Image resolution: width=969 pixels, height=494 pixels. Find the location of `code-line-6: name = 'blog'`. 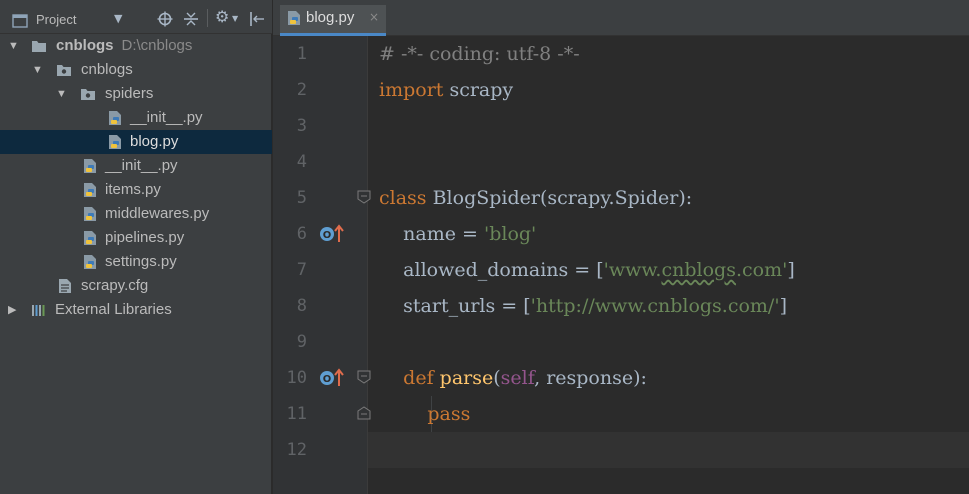

code-line-6: name = 'blog' is located at coordinates (457, 234).